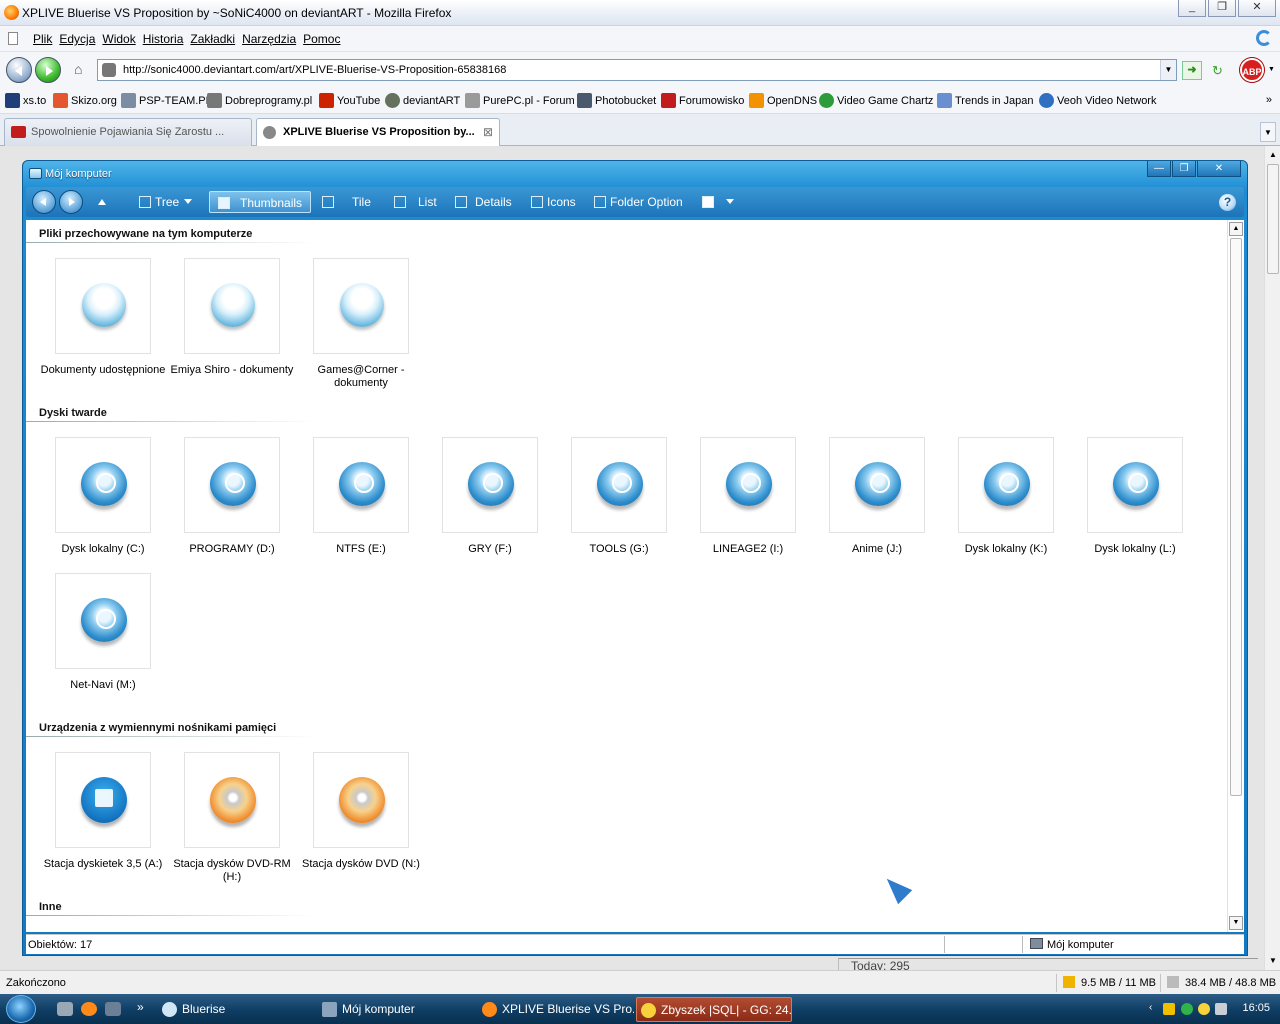  I want to click on drive-item: Dysk lokalny (C:), so click(103, 496).